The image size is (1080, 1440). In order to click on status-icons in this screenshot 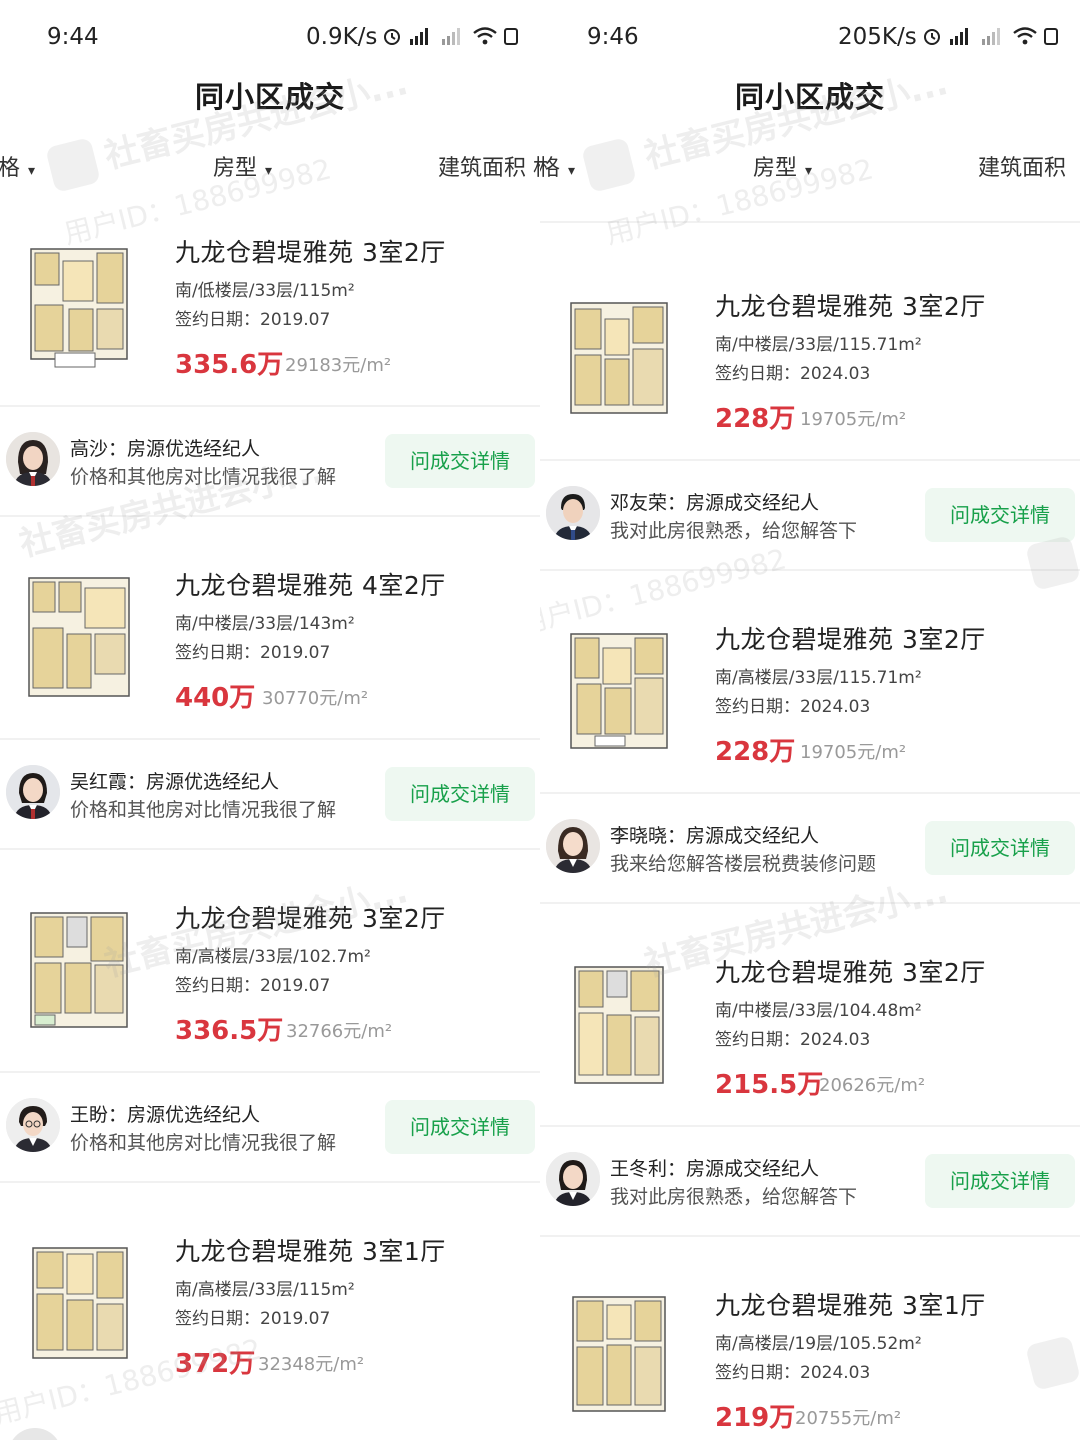, I will do `click(450, 36)`.